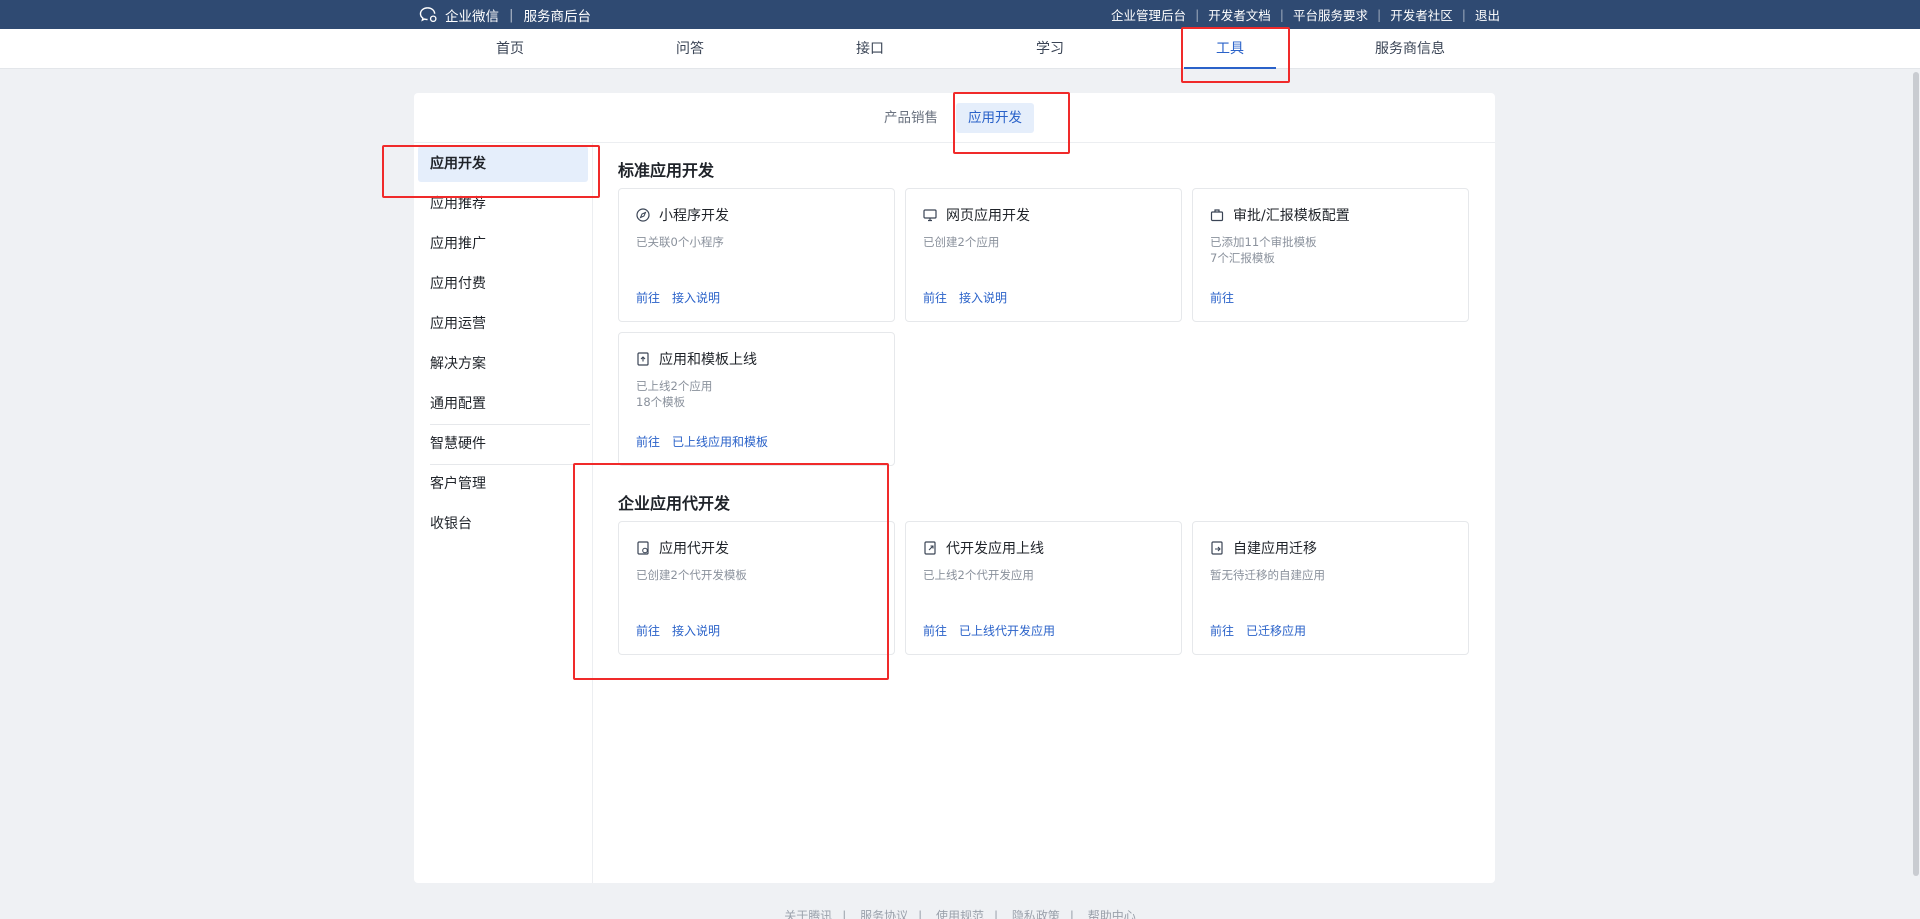 This screenshot has width=1920, height=919. What do you see at coordinates (884, 914) in the screenshot?
I see `footer-service-agreement: 服务协议` at bounding box center [884, 914].